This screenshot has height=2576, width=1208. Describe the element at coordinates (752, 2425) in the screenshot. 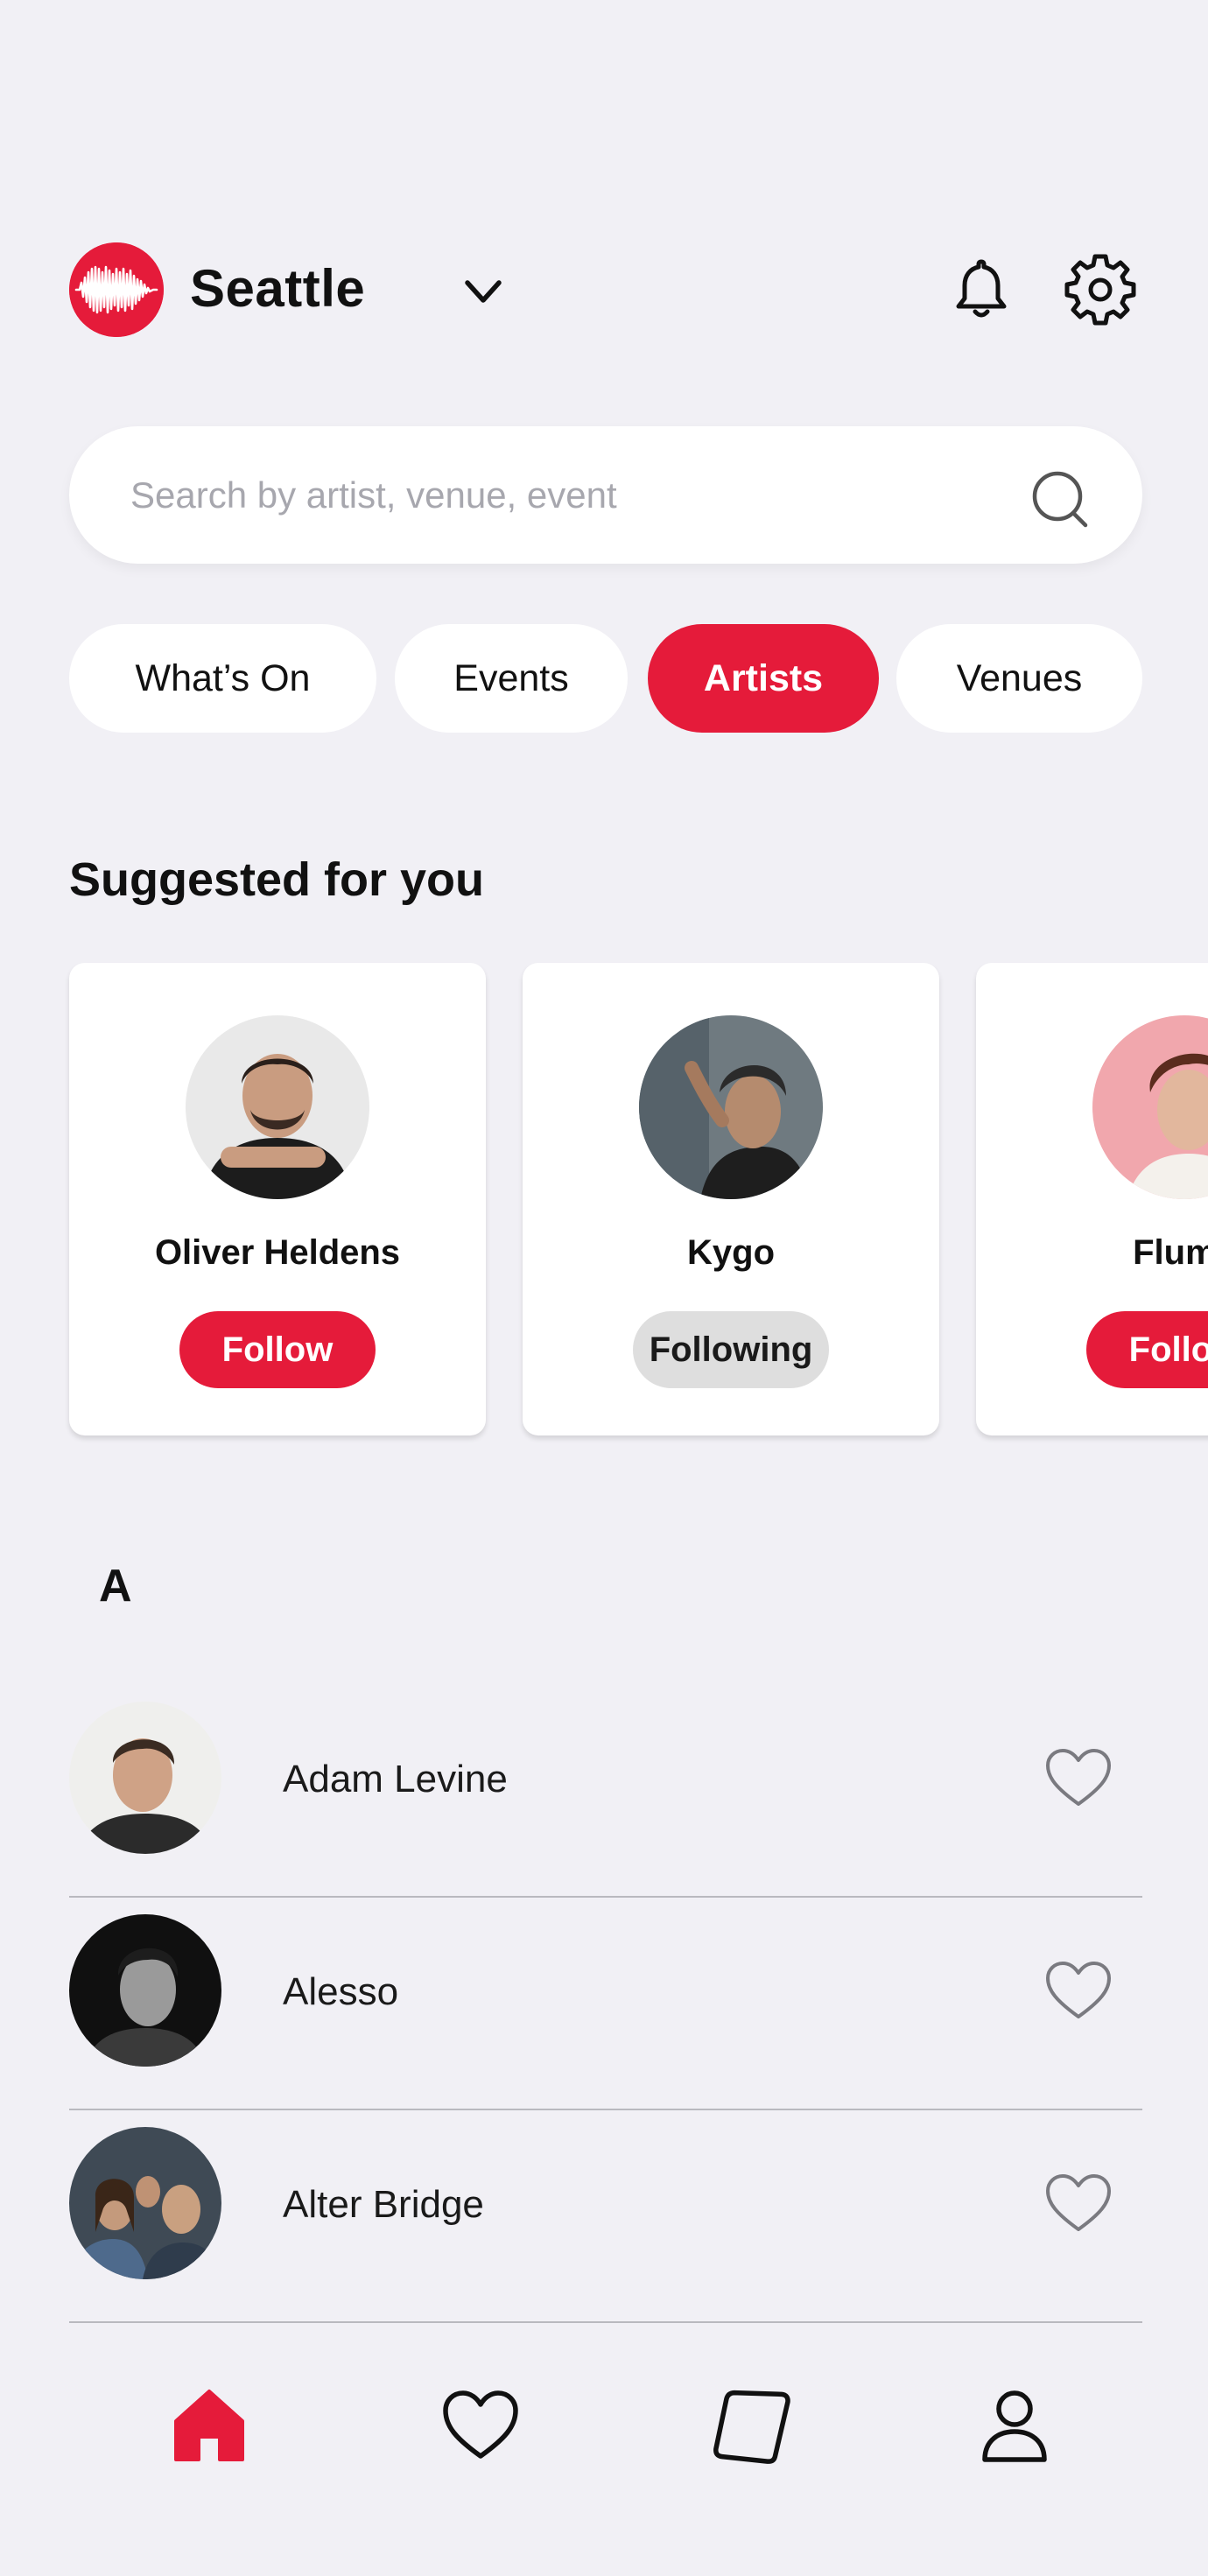

I see `ticket-icon` at that location.